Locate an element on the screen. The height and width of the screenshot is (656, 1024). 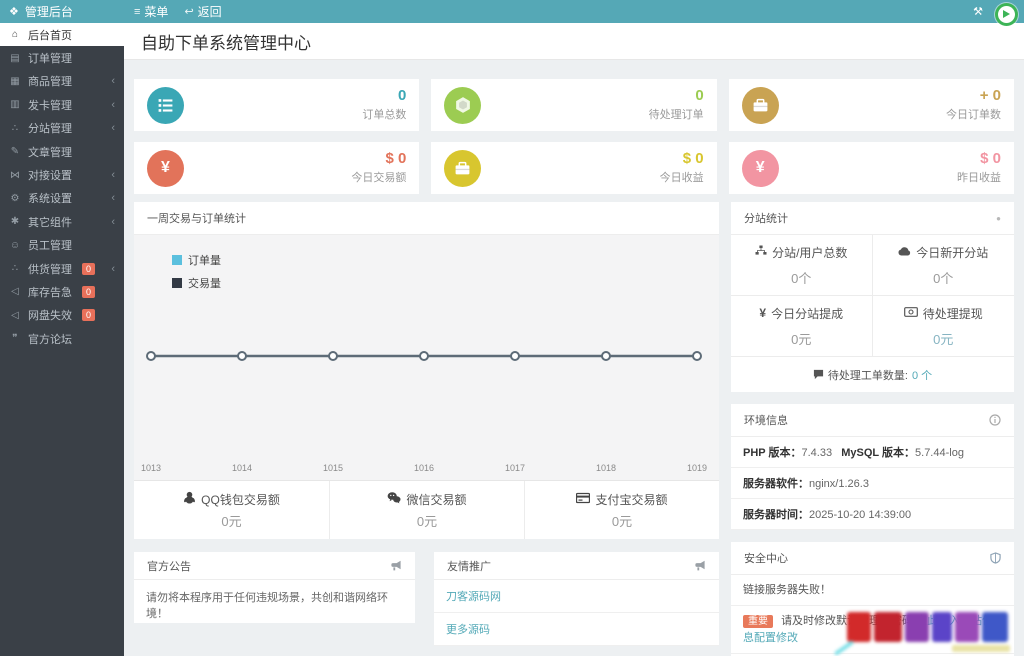
ordered-list-icon is located at coordinates (165, 105).